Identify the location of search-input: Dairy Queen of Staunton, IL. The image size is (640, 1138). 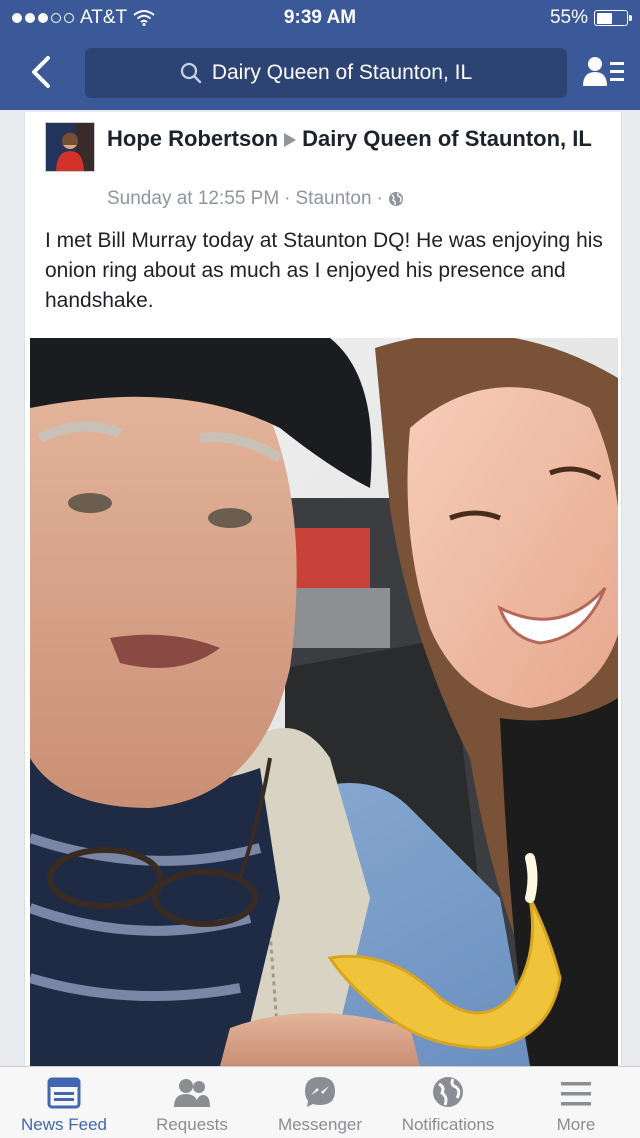
(326, 73).